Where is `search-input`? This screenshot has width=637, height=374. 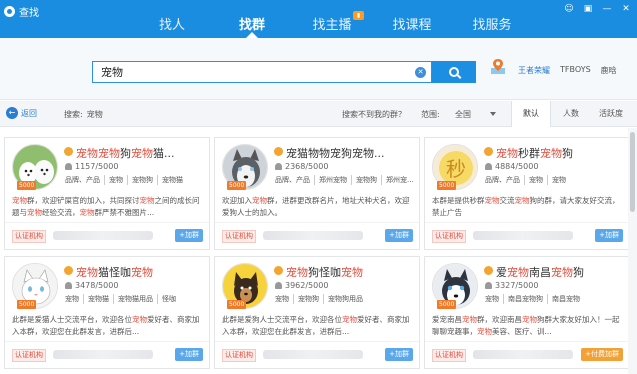
search-input is located at coordinates (243, 72).